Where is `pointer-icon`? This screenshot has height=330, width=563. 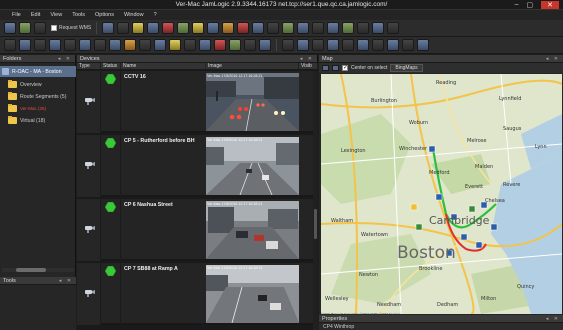
pointer-icon is located at coordinates (40, 28).